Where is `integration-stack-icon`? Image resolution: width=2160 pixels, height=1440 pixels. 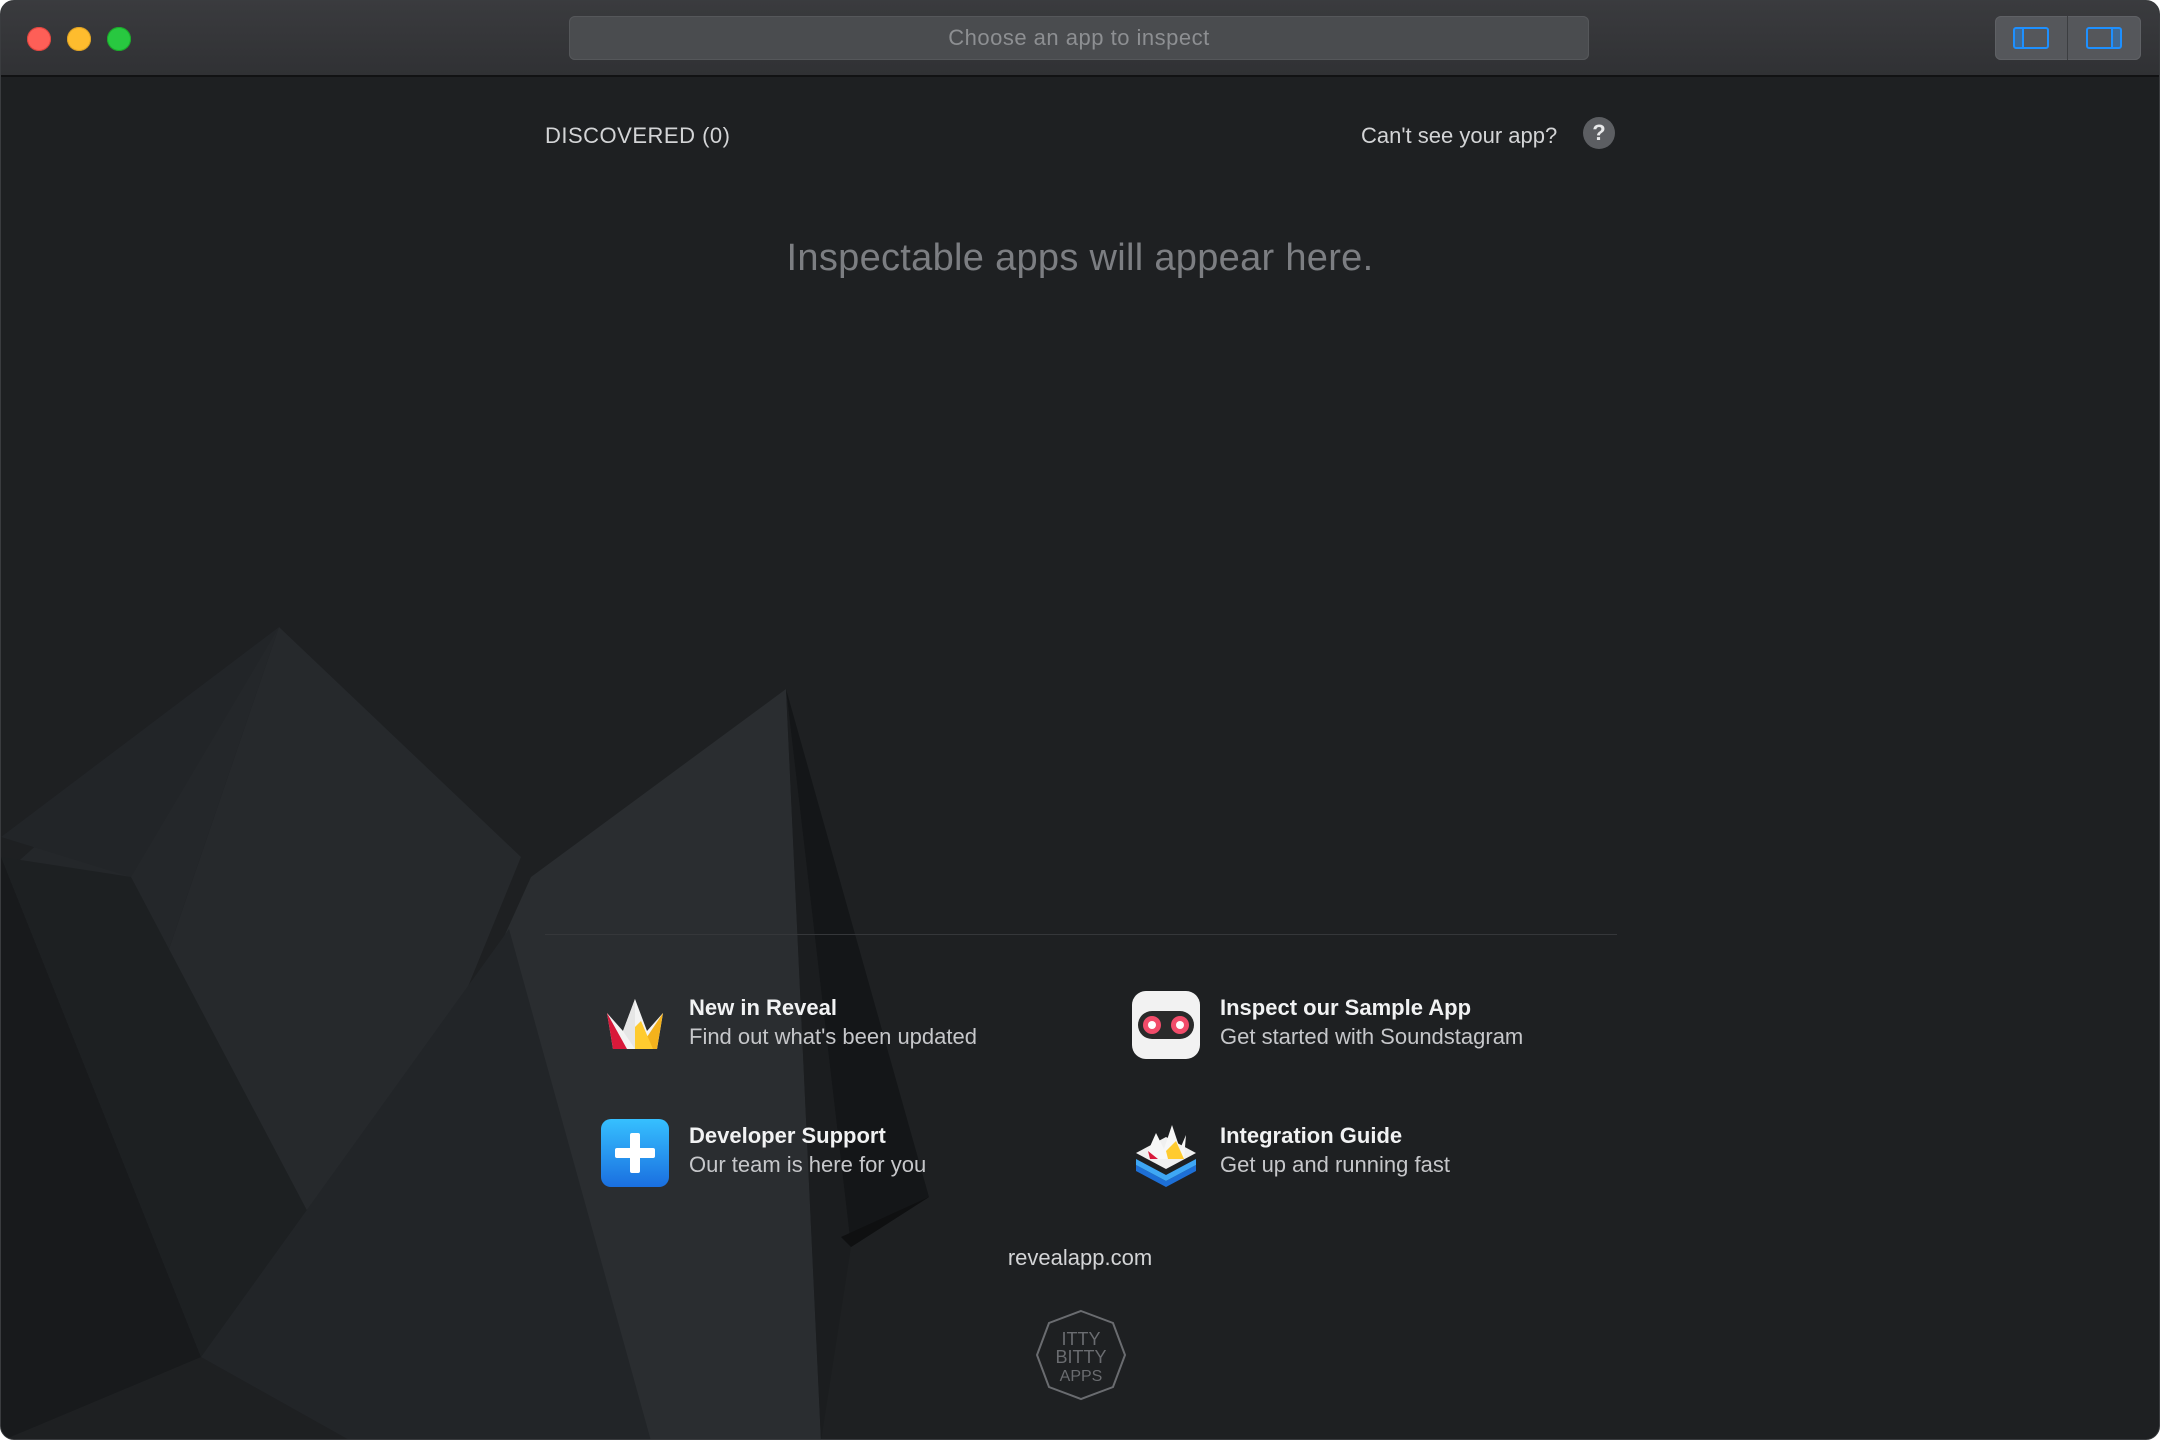 integration-stack-icon is located at coordinates (1166, 1156).